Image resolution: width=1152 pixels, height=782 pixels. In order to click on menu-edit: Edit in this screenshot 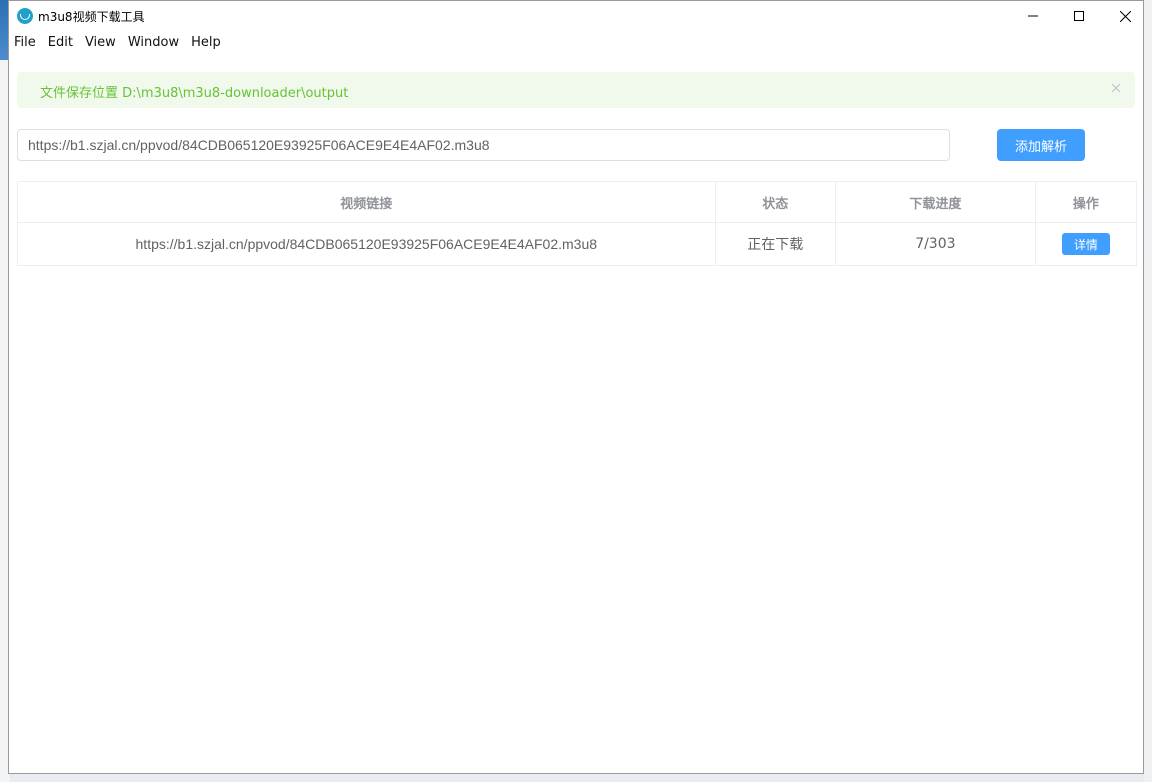, I will do `click(63, 42)`.